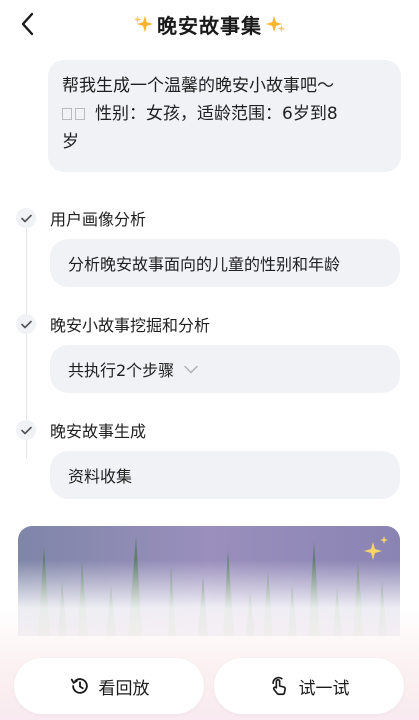 The width and height of the screenshot is (419, 720). I want to click on step-user-profile: 用户画像分析, so click(81, 218).